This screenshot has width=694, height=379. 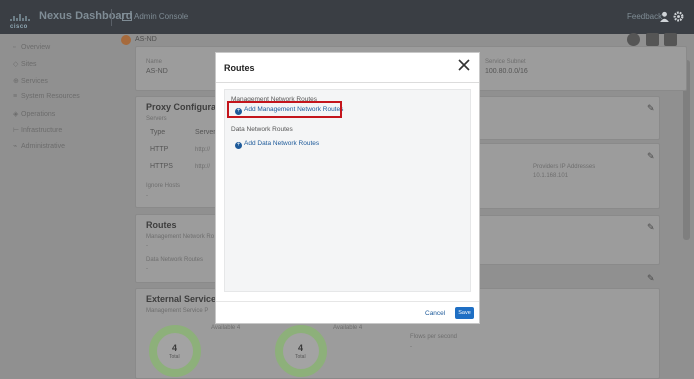 What do you see at coordinates (551, 176) in the screenshot?
I see `providers-ip-value: 10.1.168.101` at bounding box center [551, 176].